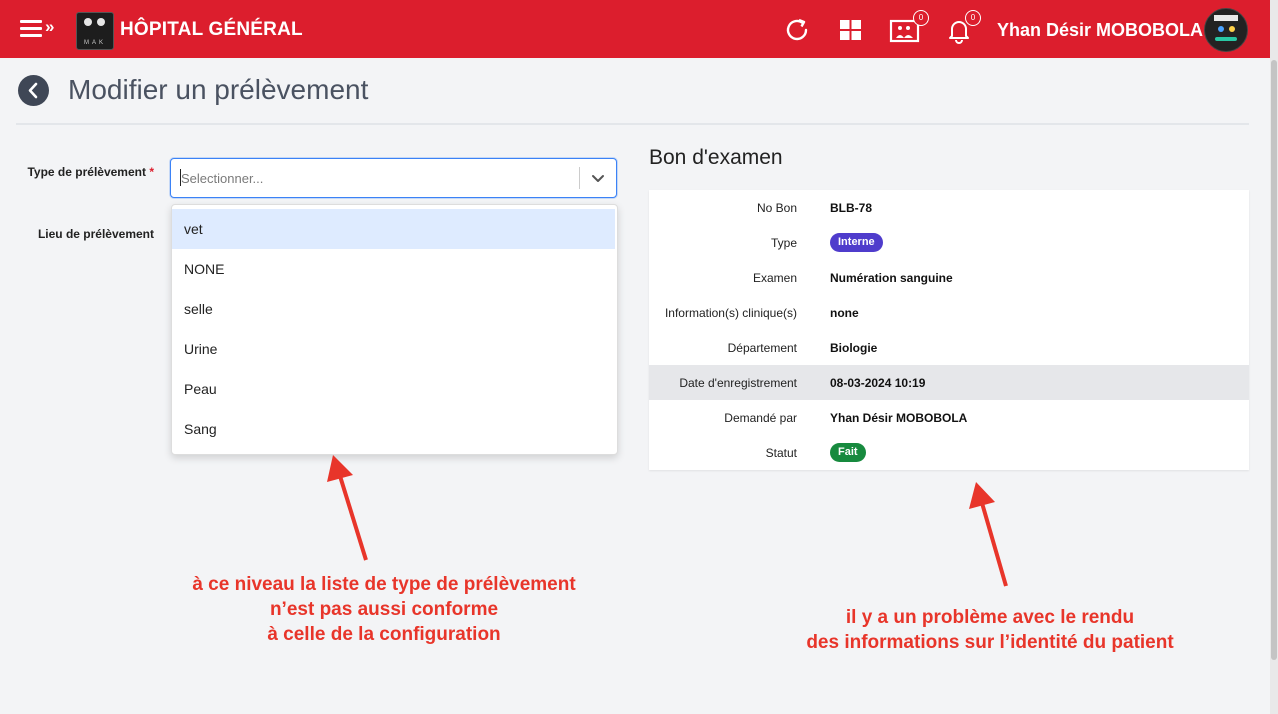  What do you see at coordinates (949, 452) in the screenshot?
I see `detail-row: Statut Fait` at bounding box center [949, 452].